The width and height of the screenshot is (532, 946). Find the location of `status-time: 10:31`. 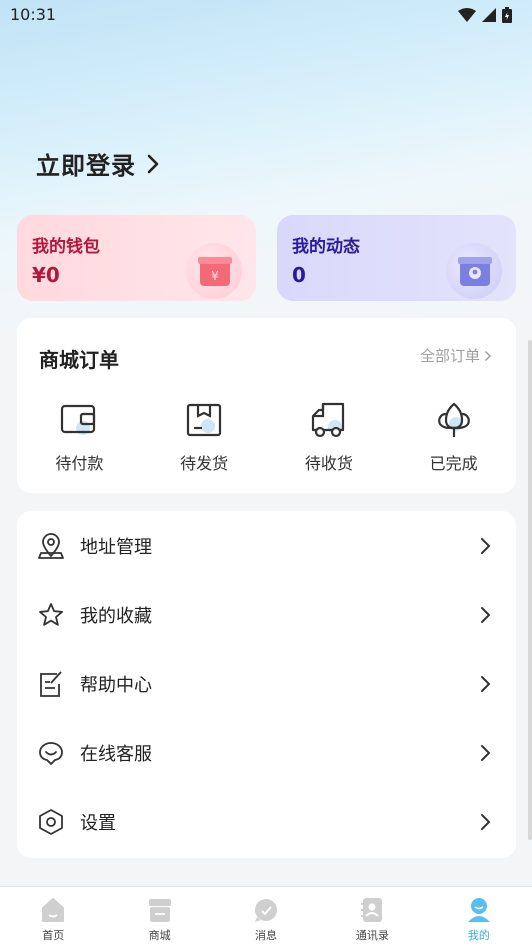

status-time: 10:31 is located at coordinates (33, 14).